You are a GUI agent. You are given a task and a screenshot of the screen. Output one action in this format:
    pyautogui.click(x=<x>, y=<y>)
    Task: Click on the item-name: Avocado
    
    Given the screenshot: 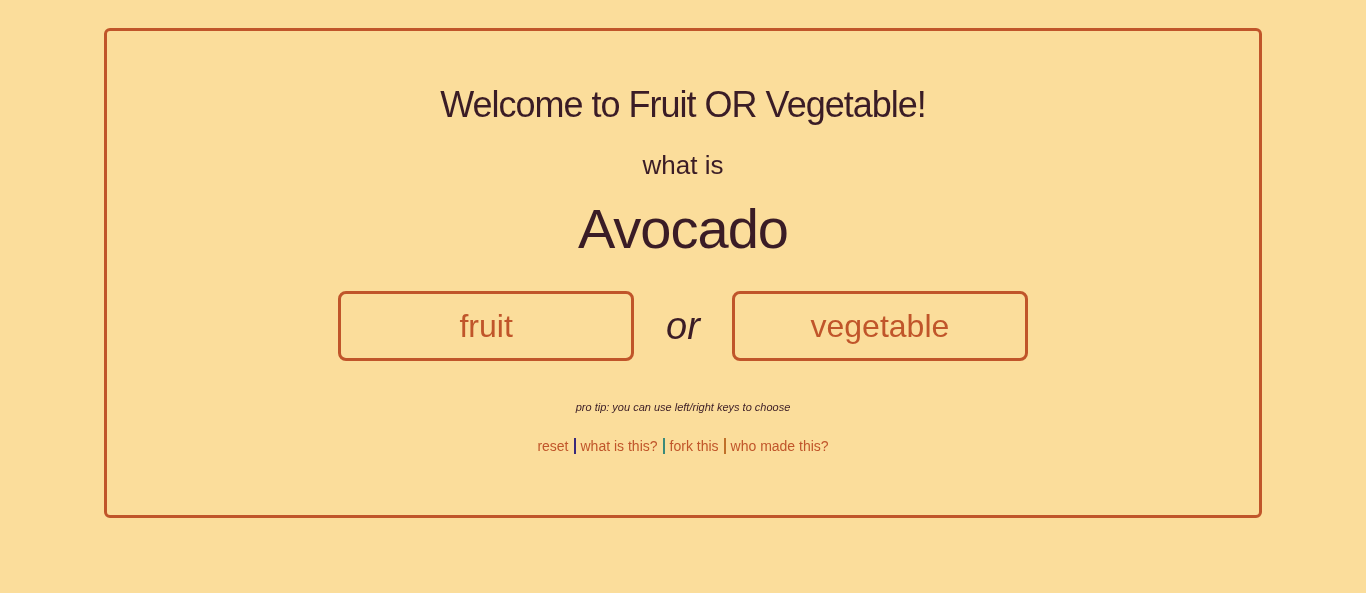 What is the action you would take?
    pyautogui.click(x=683, y=229)
    